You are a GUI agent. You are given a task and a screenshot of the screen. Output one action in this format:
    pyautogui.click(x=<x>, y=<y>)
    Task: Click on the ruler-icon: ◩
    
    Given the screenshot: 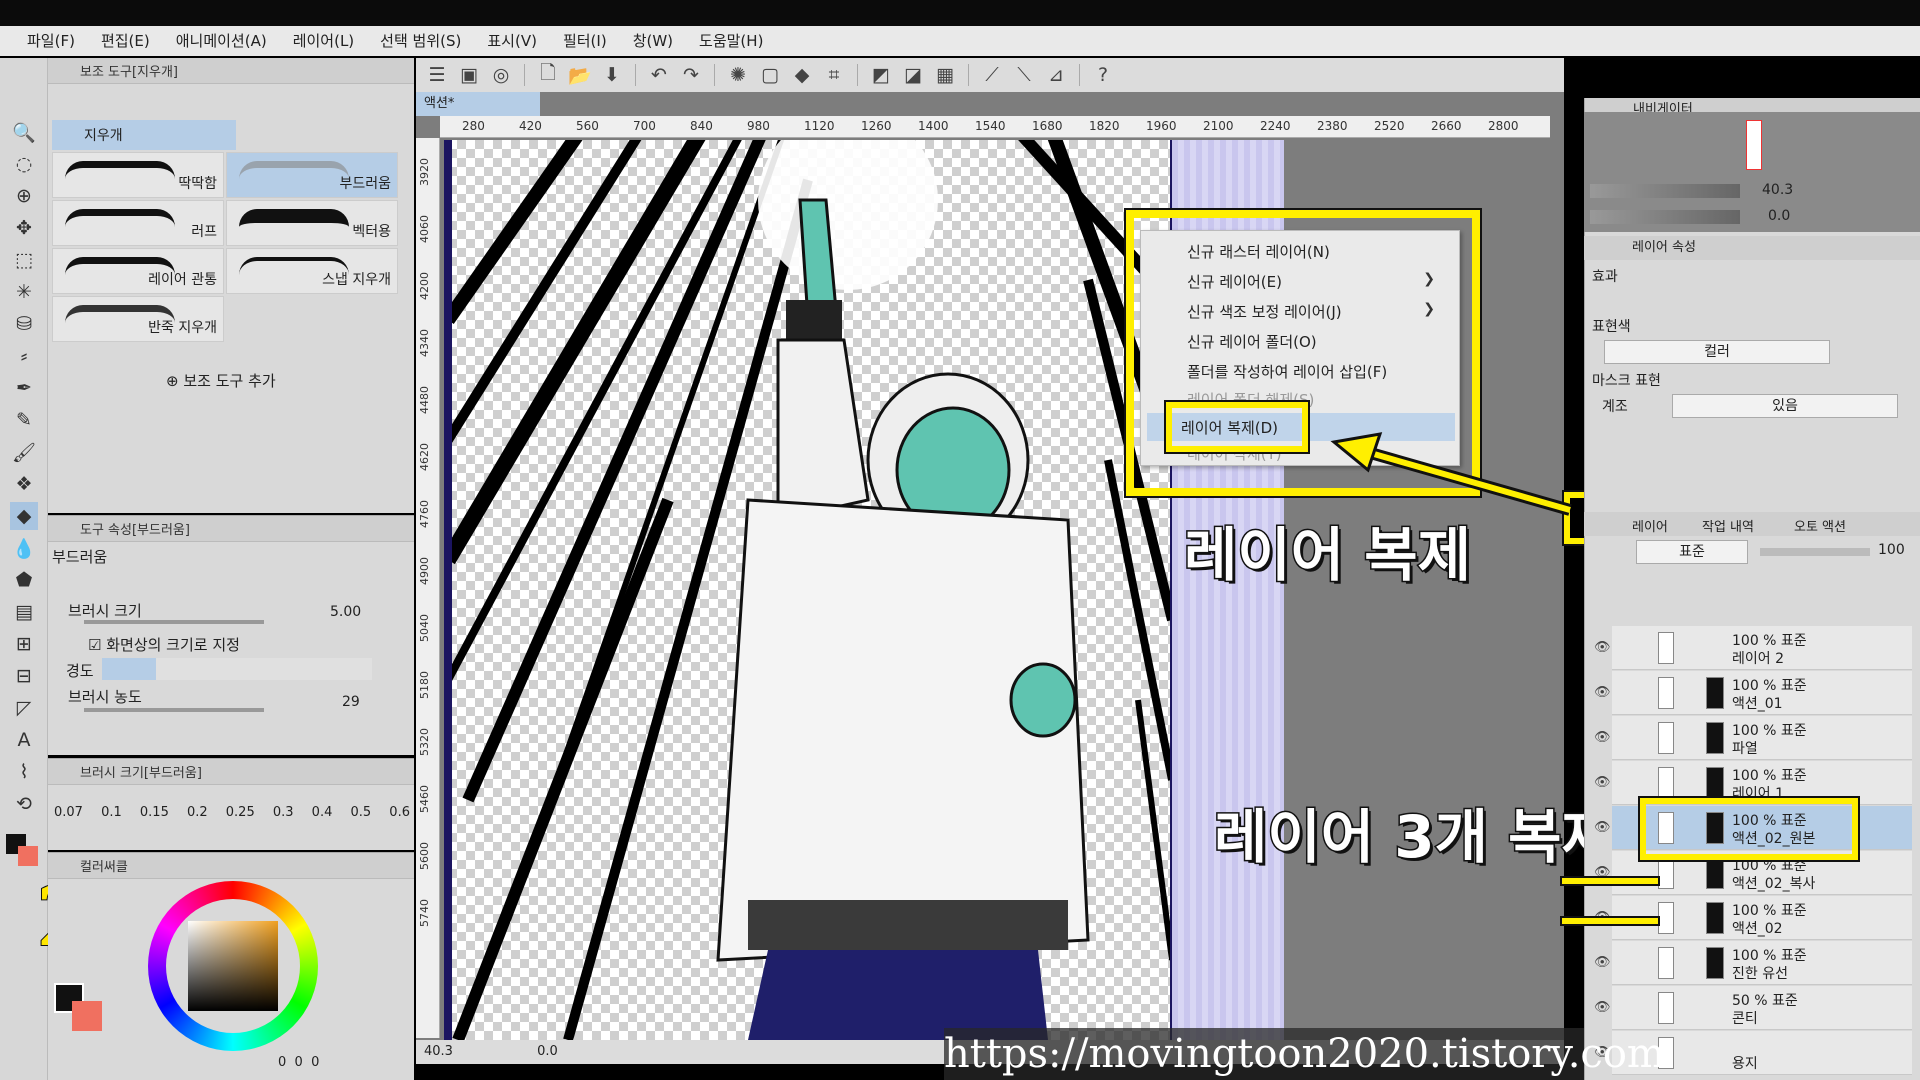 What is the action you would take?
    pyautogui.click(x=881, y=75)
    